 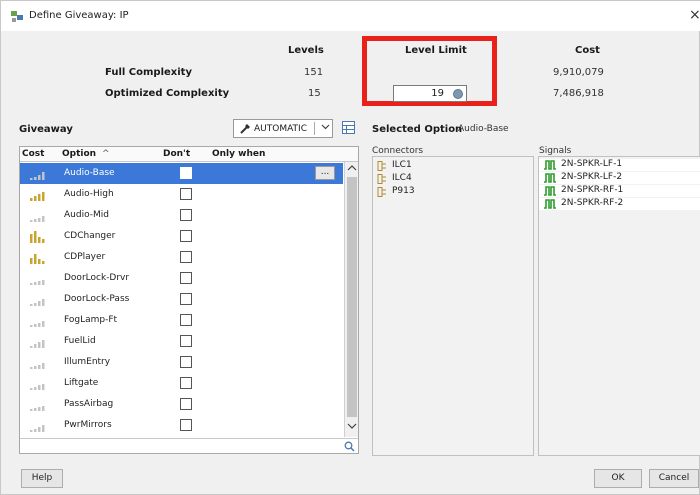 What do you see at coordinates (402, 165) in the screenshot?
I see `connector-name: ILC1` at bounding box center [402, 165].